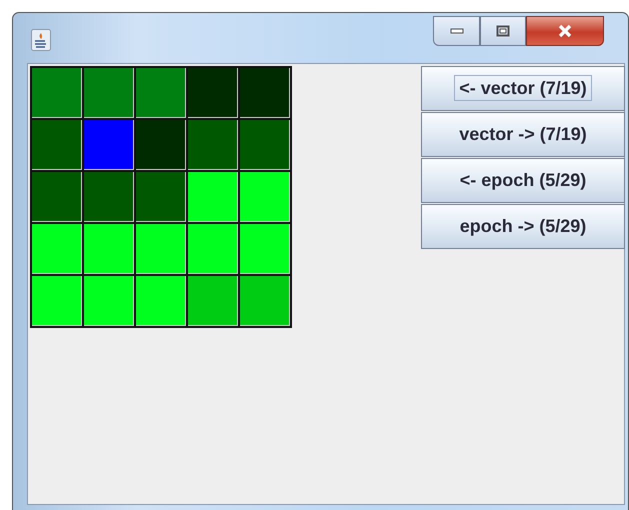 This screenshot has width=629, height=510. I want to click on maximize-icon, so click(503, 31).